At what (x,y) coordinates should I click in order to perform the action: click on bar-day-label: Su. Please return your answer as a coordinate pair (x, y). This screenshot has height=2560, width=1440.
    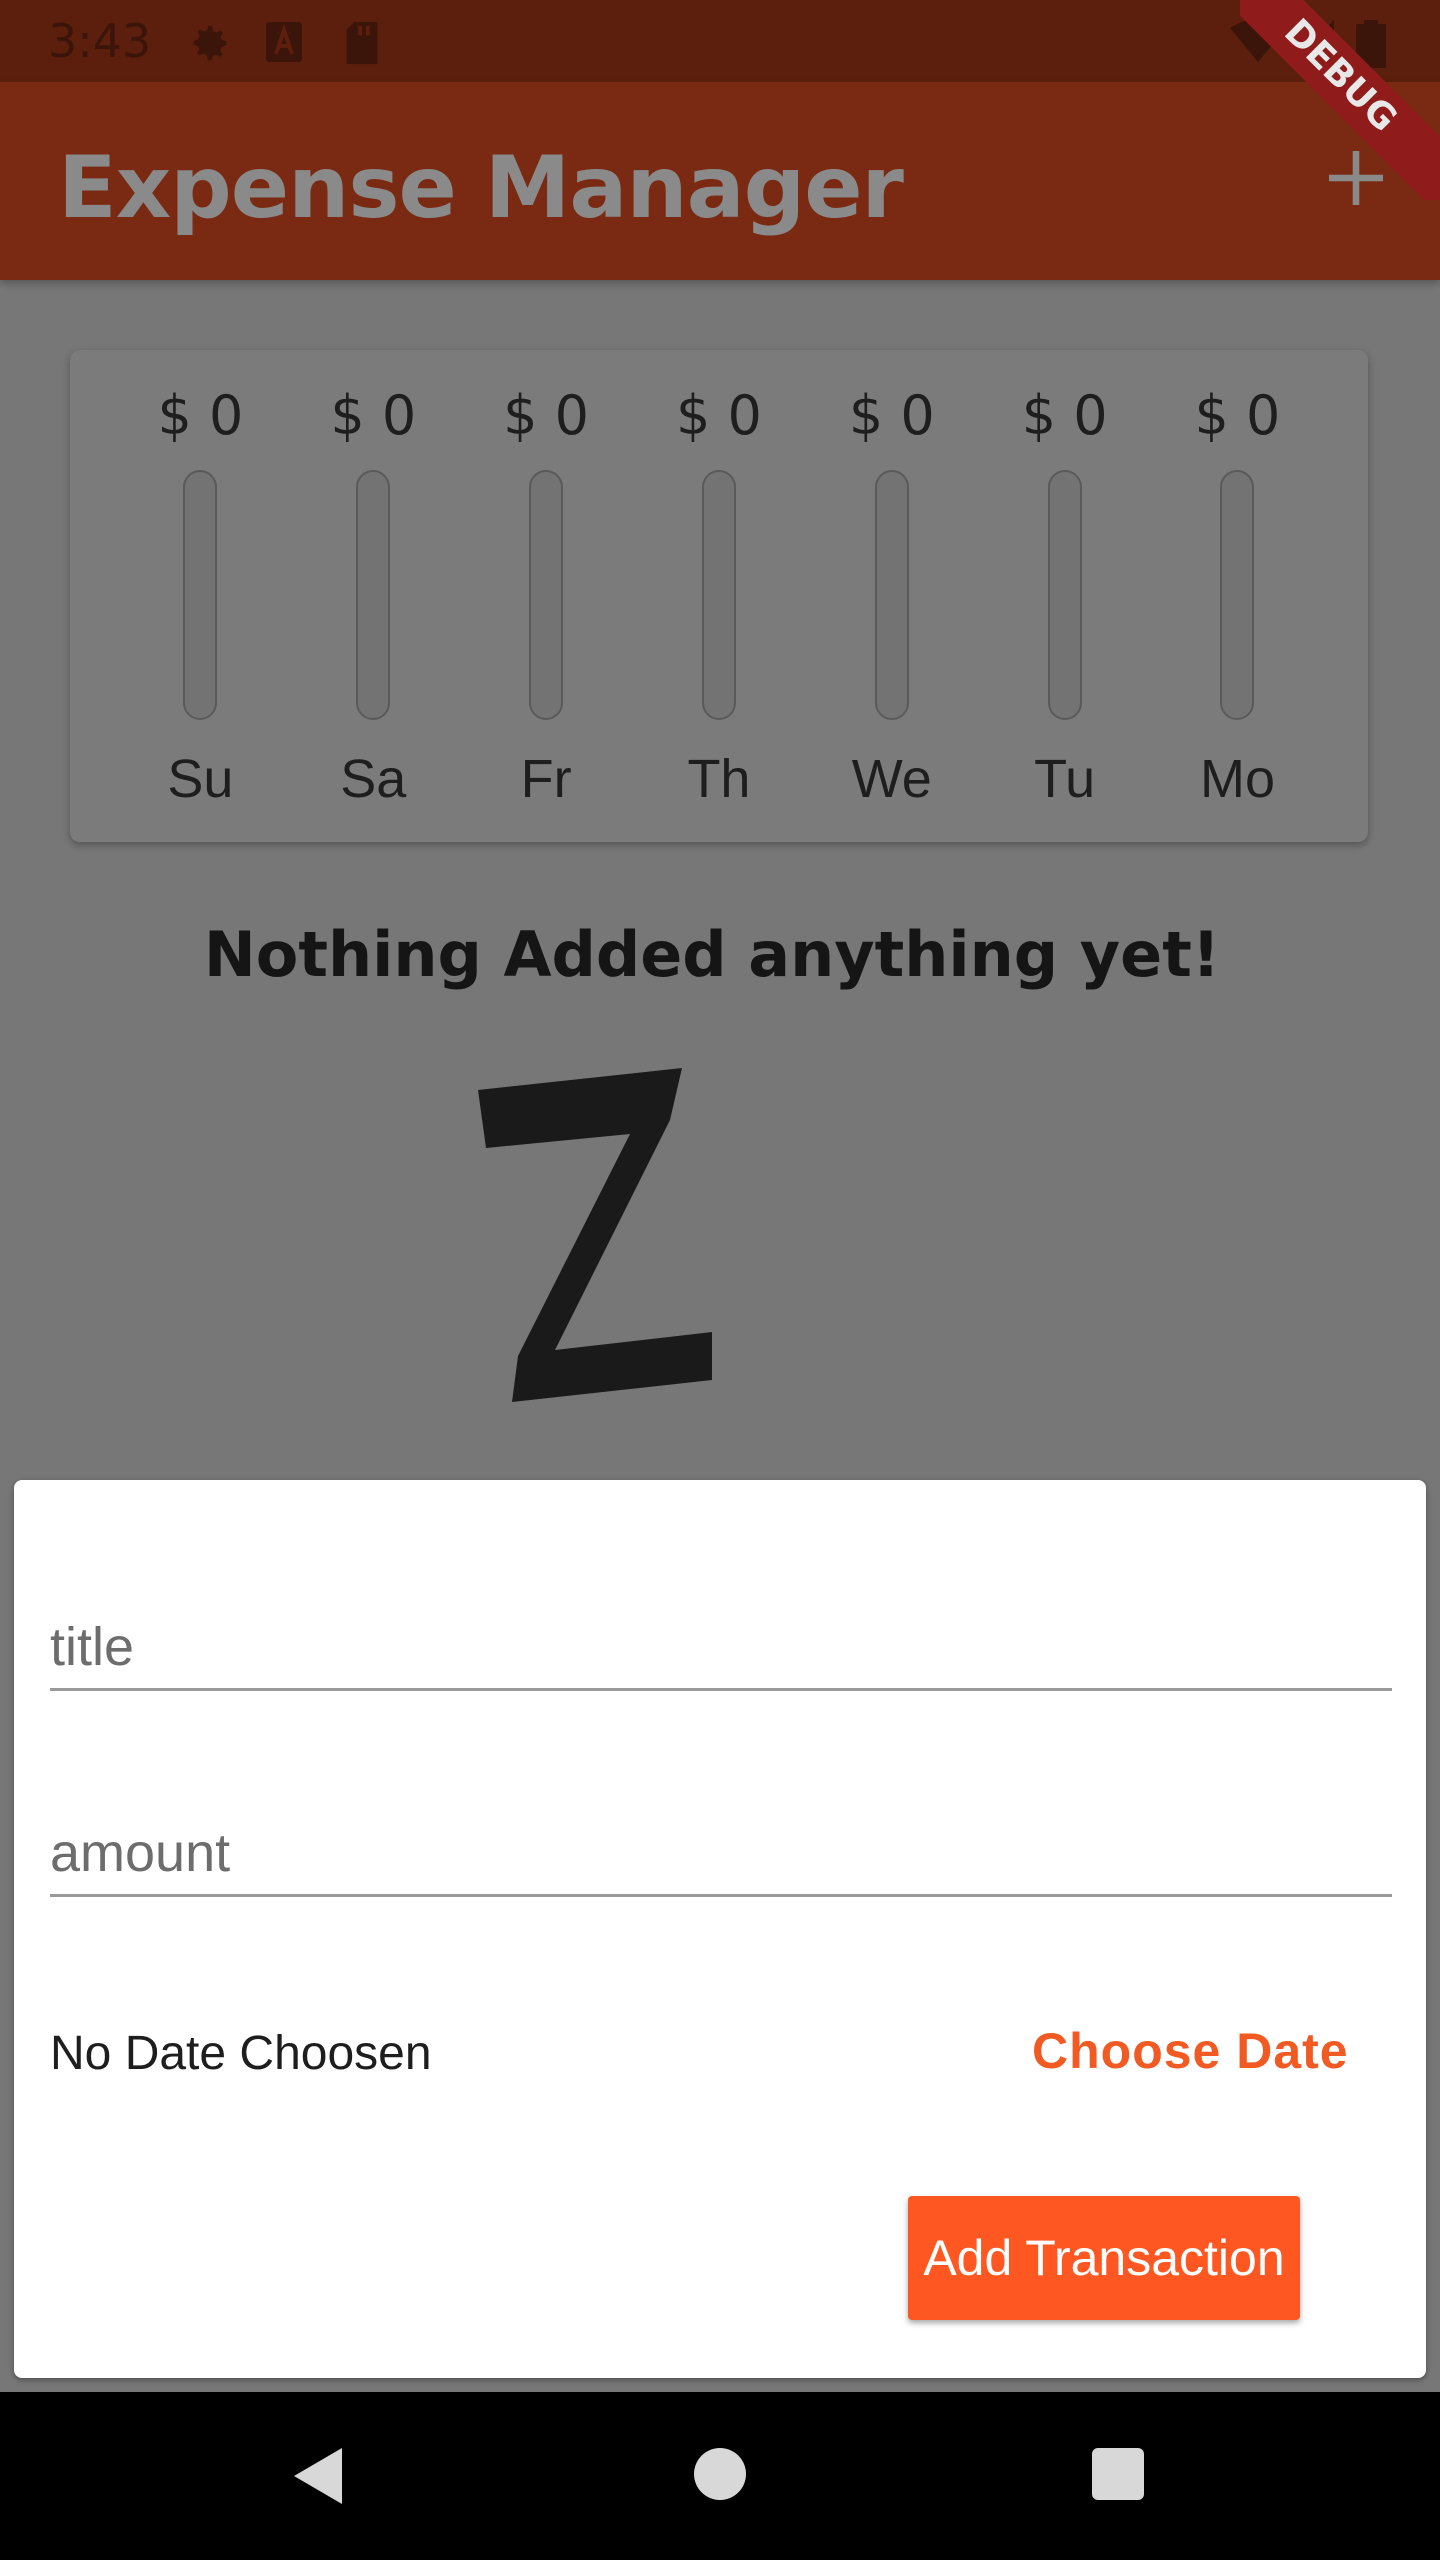
    Looking at the image, I should click on (200, 779).